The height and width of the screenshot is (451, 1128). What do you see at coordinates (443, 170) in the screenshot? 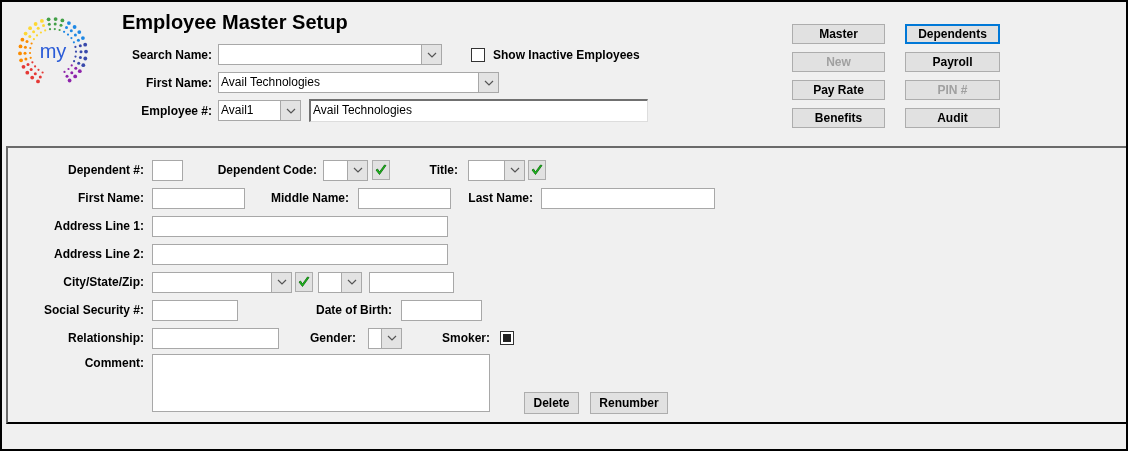
I see `field-label: Title:` at bounding box center [443, 170].